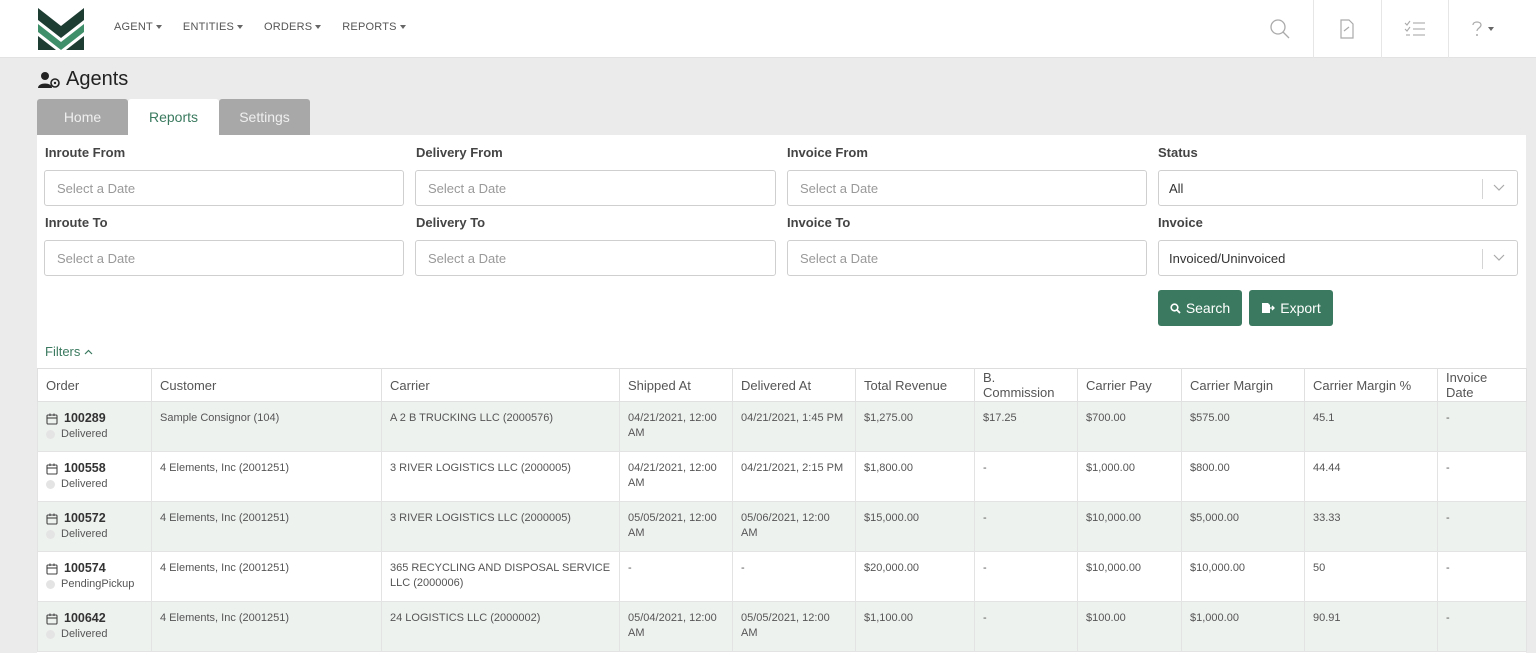 The height and width of the screenshot is (653, 1536). Describe the element at coordinates (1129, 626) in the screenshot. I see `cell-carrier-pay: $100.00` at that location.